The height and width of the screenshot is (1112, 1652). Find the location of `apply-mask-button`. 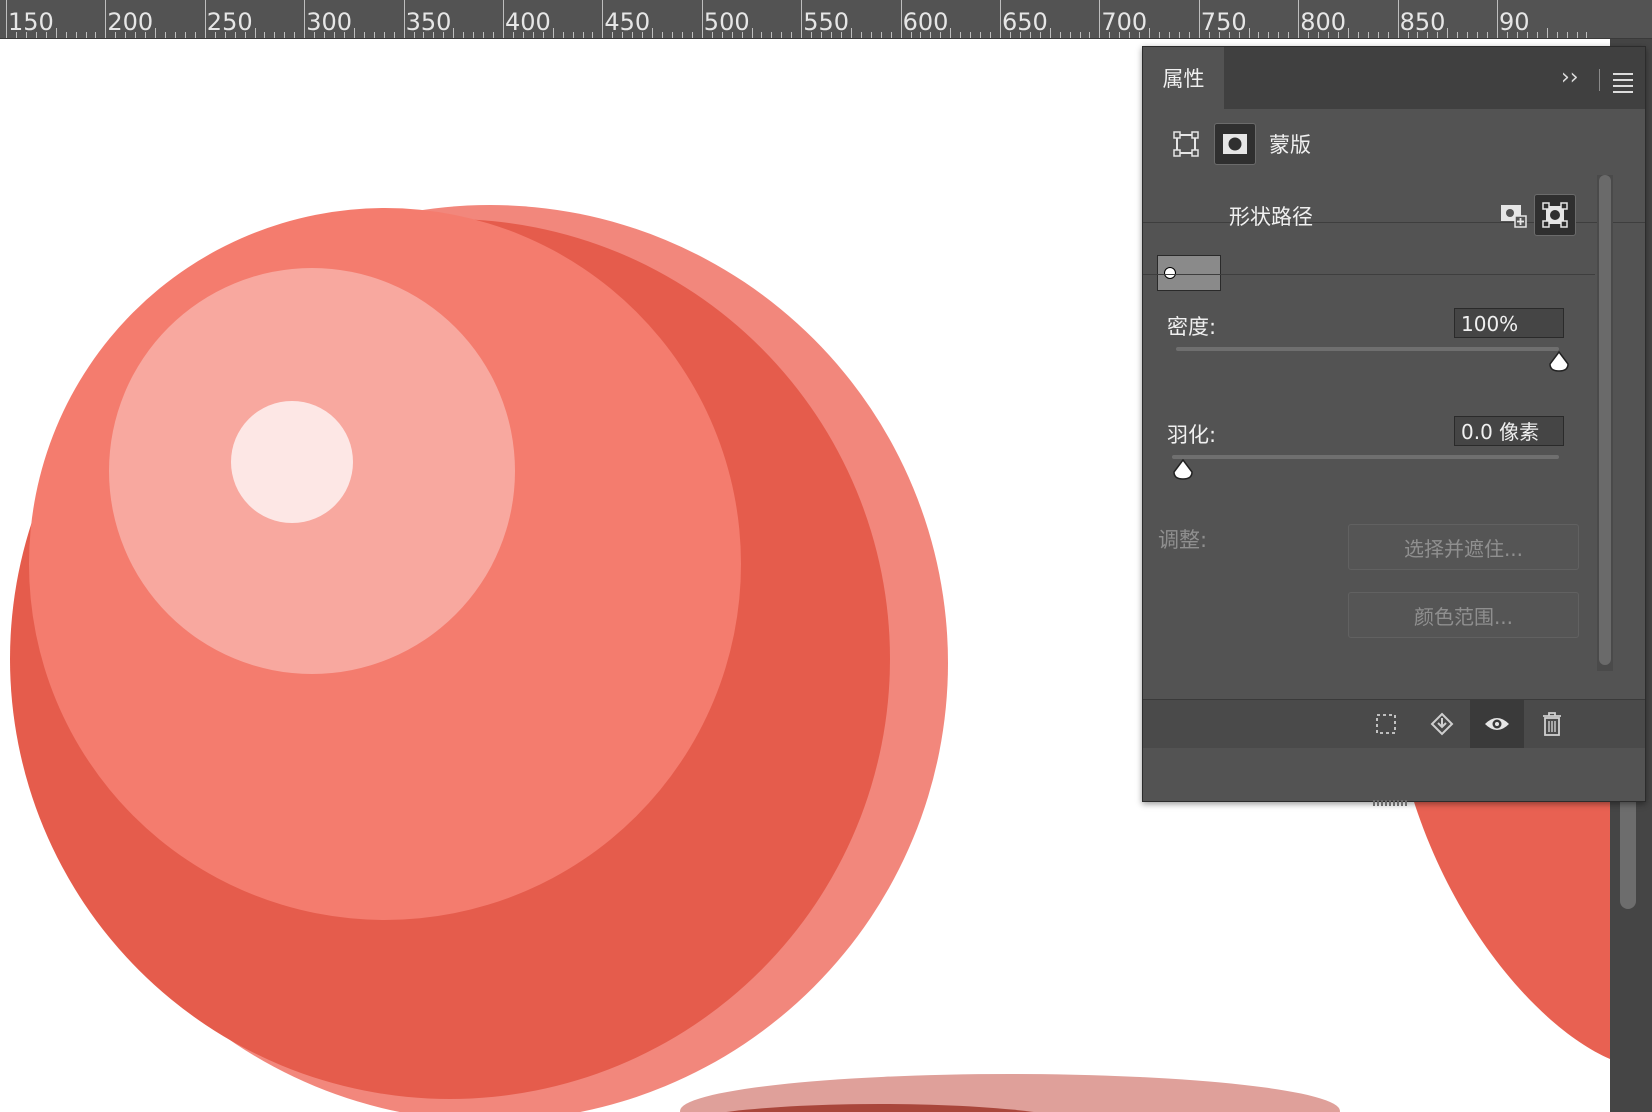

apply-mask-button is located at coordinates (1442, 724).